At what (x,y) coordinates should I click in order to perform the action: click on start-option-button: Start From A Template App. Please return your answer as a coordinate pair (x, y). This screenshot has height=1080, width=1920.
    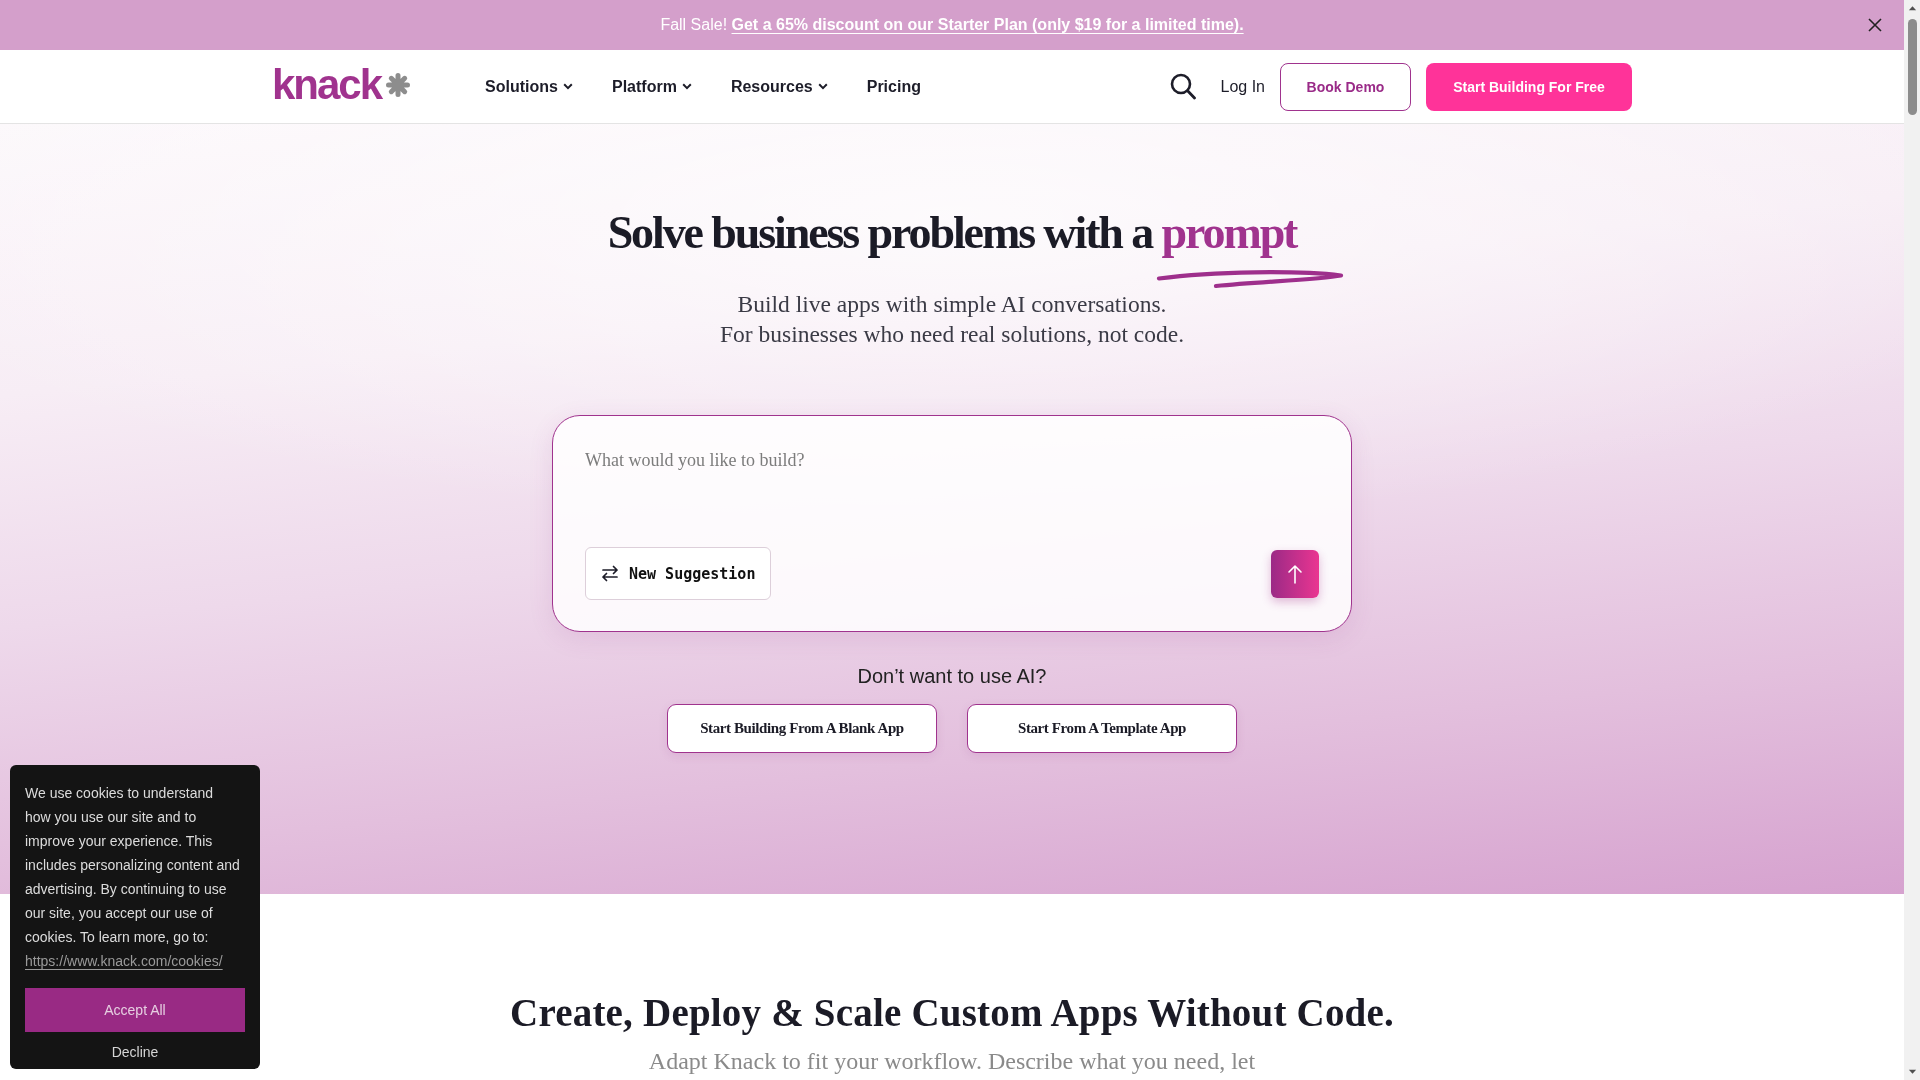
    Looking at the image, I should click on (1102, 728).